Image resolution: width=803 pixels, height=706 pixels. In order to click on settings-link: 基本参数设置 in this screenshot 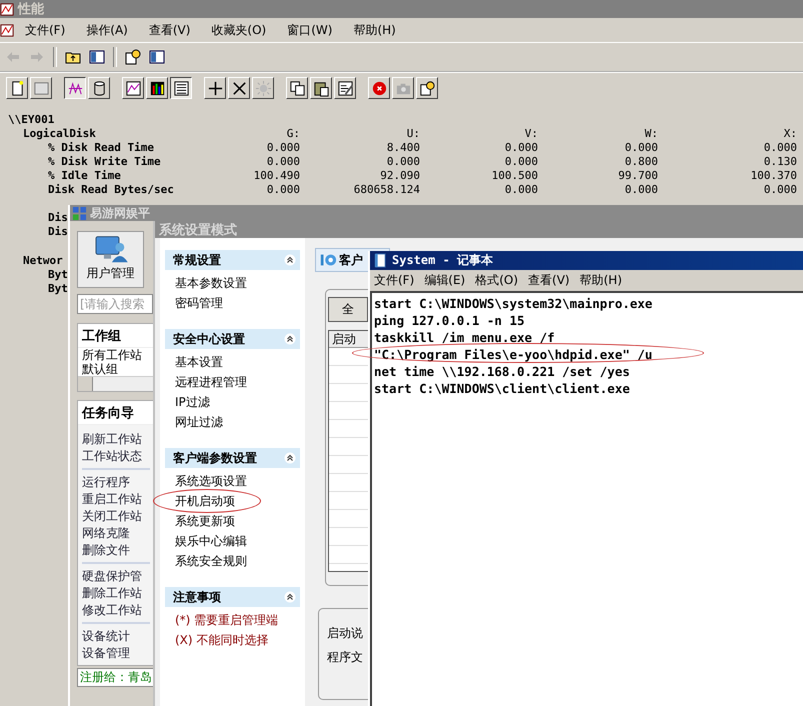, I will do `click(206, 283)`.